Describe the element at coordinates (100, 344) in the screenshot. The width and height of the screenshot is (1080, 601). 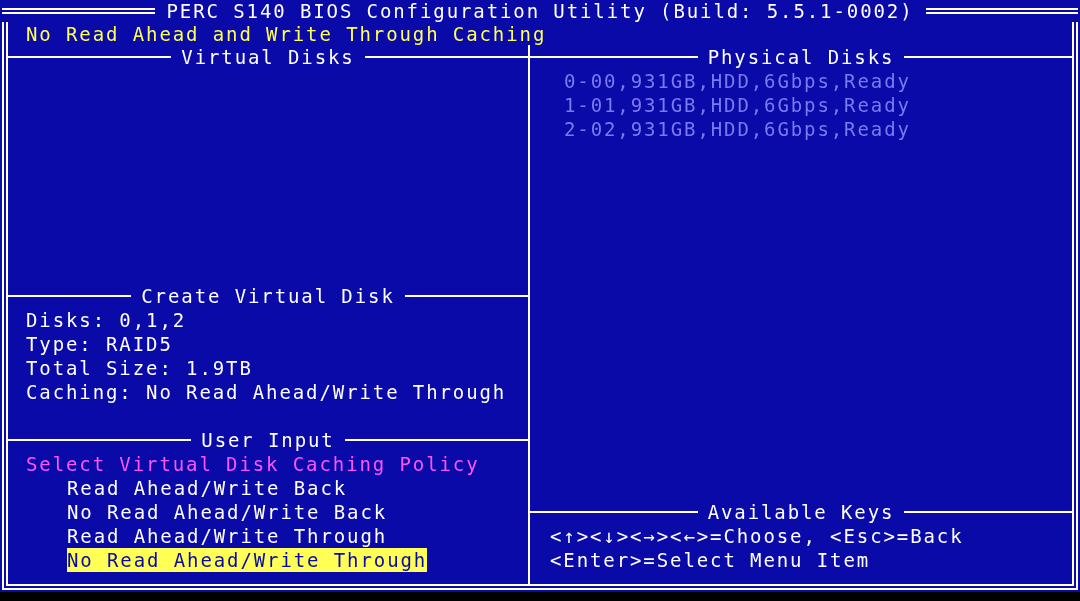
I see `disk-property: Type: RAID5` at that location.